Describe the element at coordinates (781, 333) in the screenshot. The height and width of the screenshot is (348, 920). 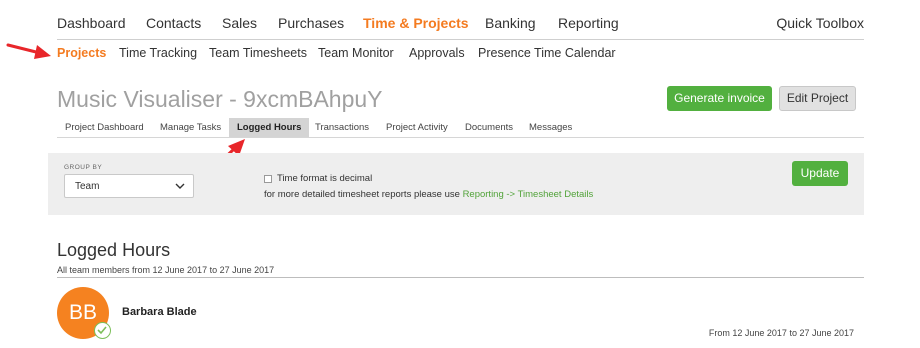
I see `member-date-range: From 12 June 2017 to 27 June 2017` at that location.